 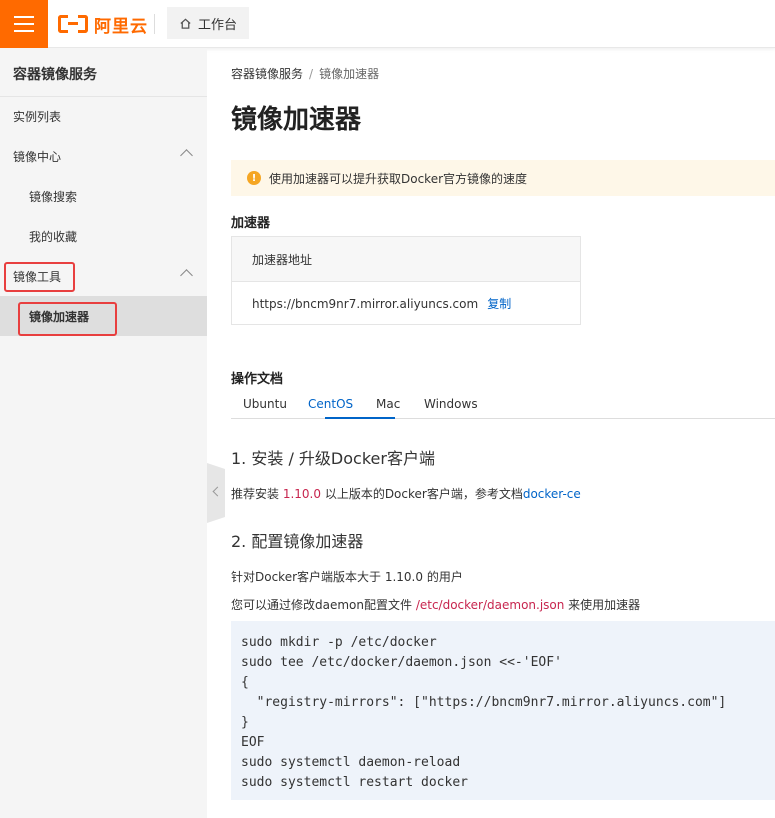 I want to click on docs-section-title: 操作文档, so click(x=257, y=379).